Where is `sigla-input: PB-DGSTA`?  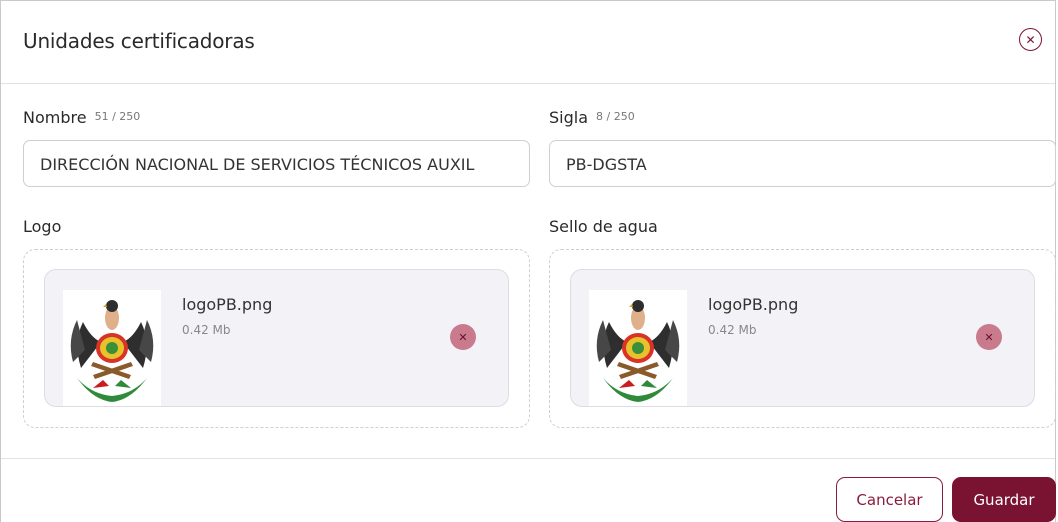 sigla-input: PB-DGSTA is located at coordinates (802, 163).